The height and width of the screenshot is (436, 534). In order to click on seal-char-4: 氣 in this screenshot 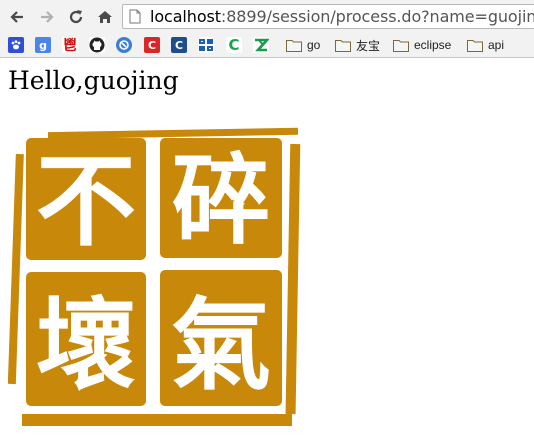, I will do `click(221, 345)`.